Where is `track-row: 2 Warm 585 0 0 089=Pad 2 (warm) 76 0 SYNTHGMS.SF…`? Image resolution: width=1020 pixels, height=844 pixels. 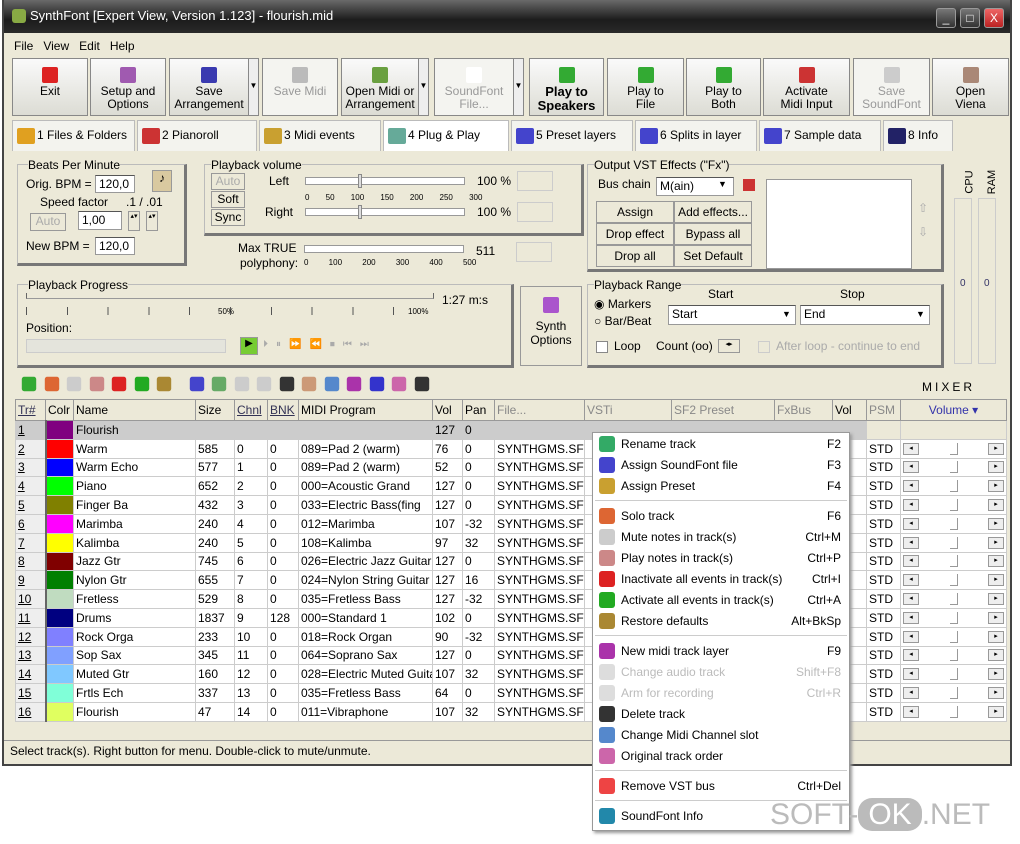
track-row: 2 Warm 585 0 0 089=Pad 2 (warm) 76 0 SYNTHGMS.SF… is located at coordinates (511, 448).